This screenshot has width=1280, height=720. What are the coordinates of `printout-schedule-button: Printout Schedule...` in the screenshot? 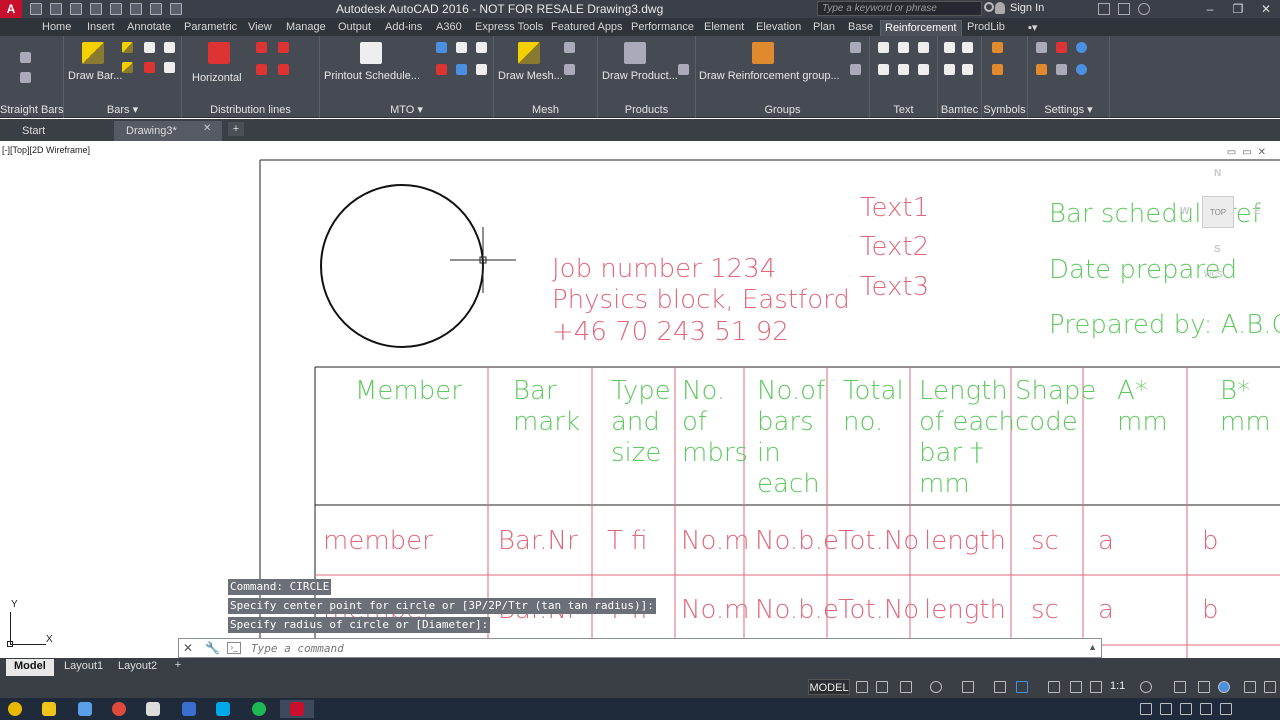 It's located at (372, 76).